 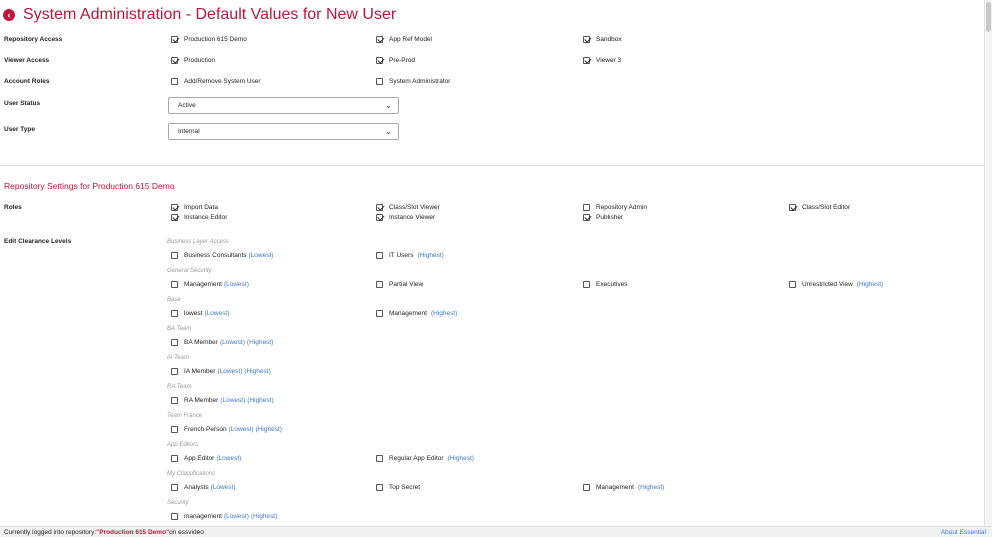 What do you see at coordinates (401, 284) in the screenshot?
I see `clearance-checkbox: Partial View` at bounding box center [401, 284].